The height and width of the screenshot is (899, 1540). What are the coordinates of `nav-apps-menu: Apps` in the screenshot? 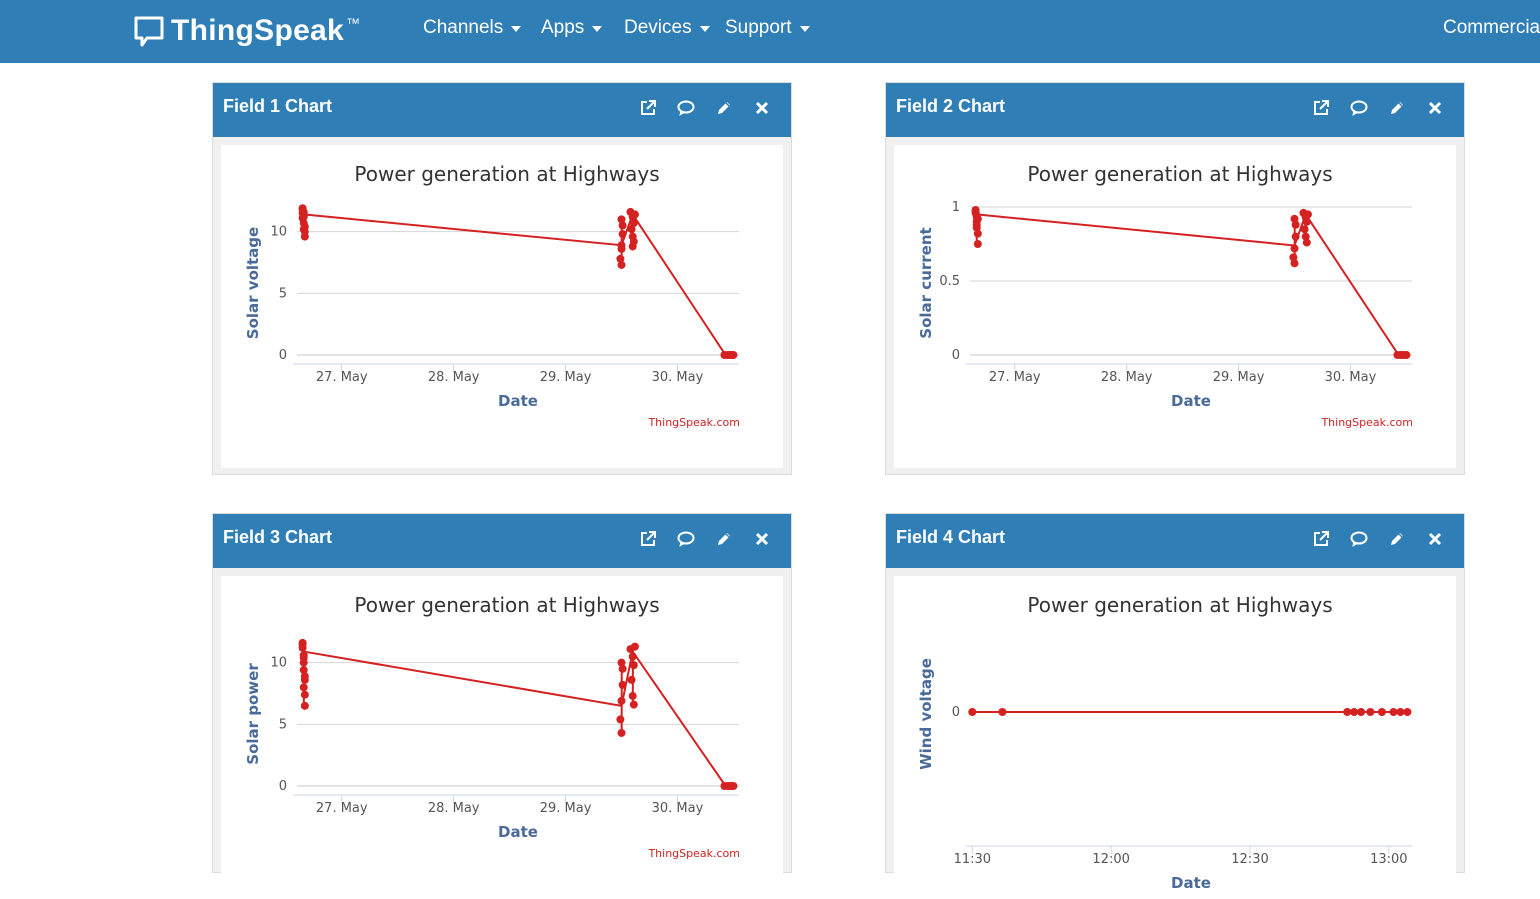 It's located at (572, 28).